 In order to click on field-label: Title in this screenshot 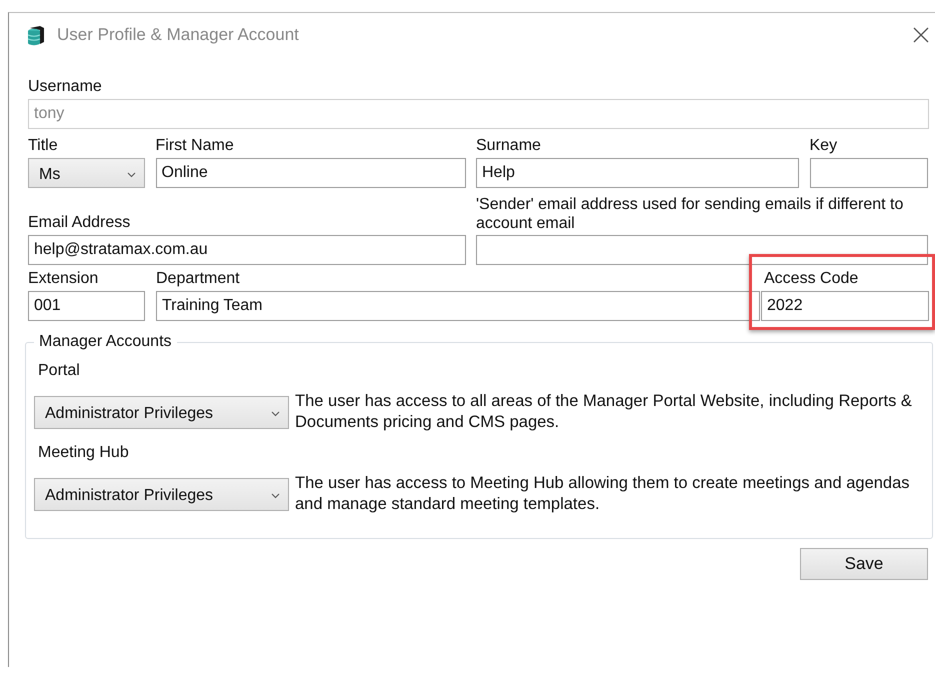, I will do `click(43, 146)`.